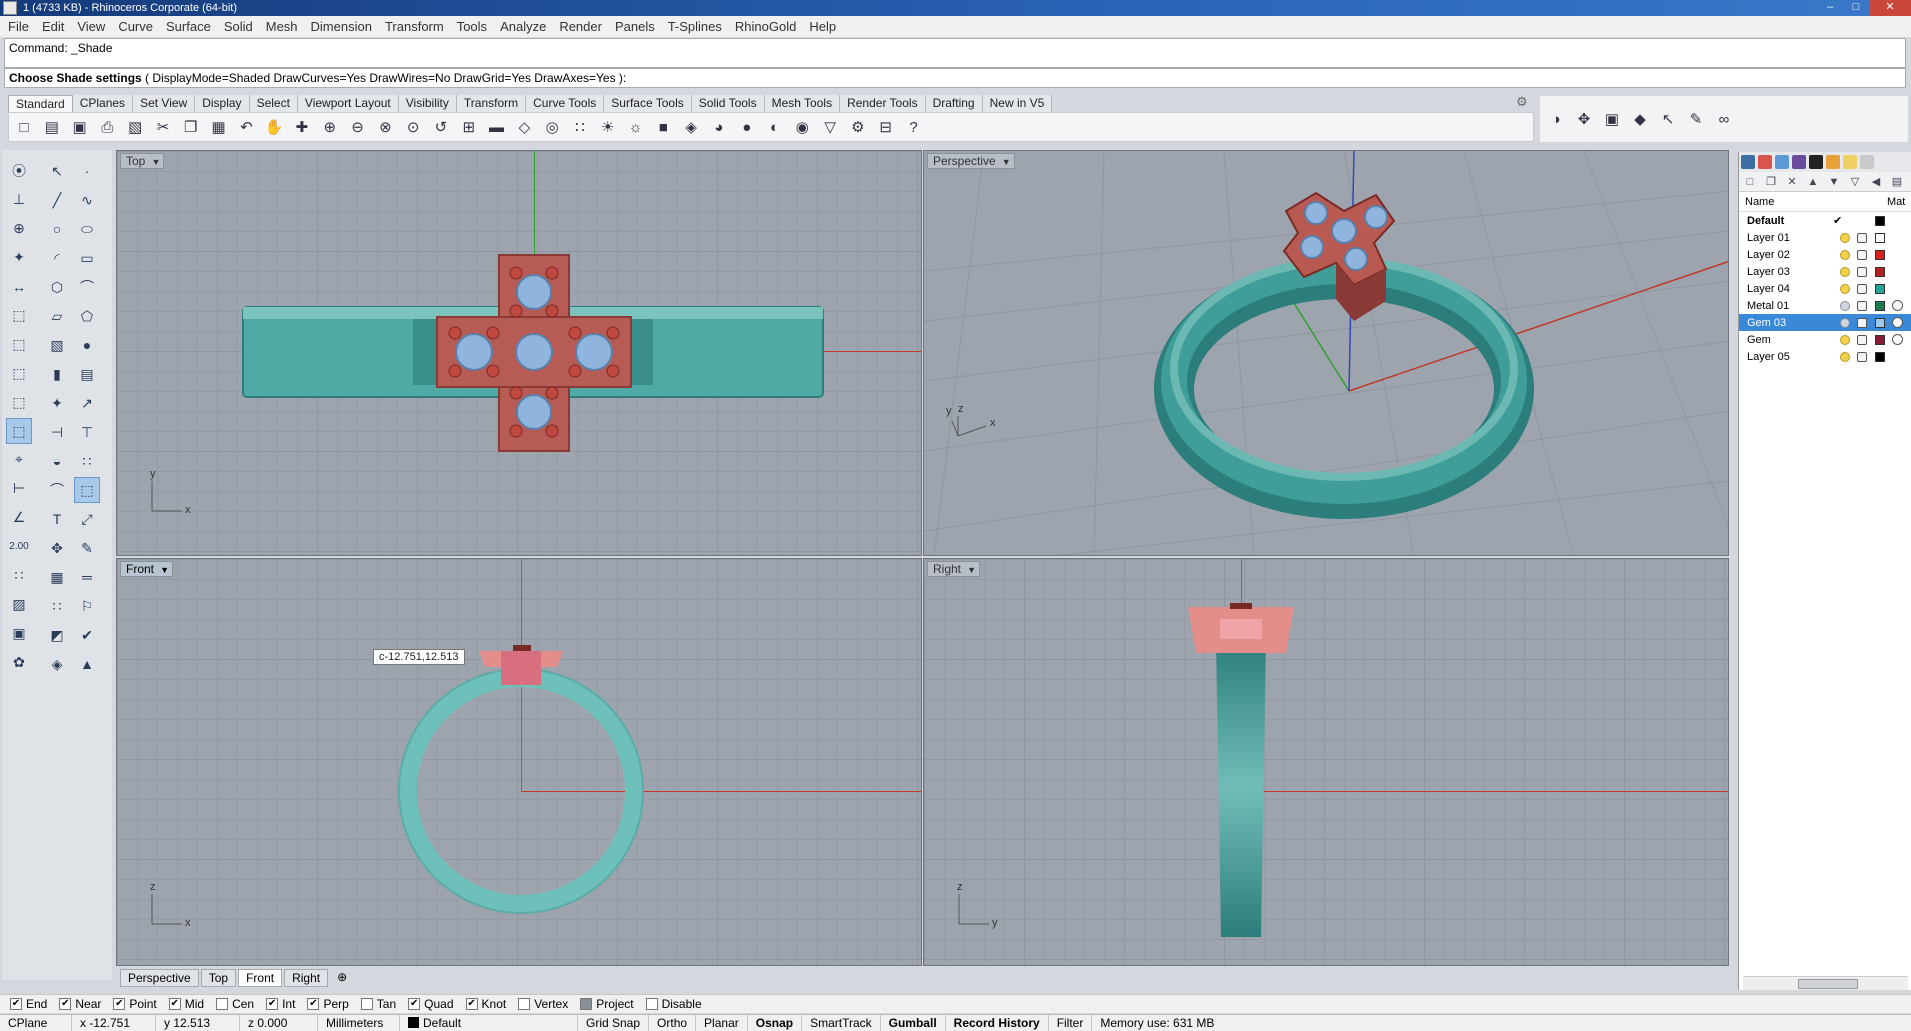  What do you see at coordinates (954, 569) in the screenshot?
I see `viewport-title-right: Right ▼` at bounding box center [954, 569].